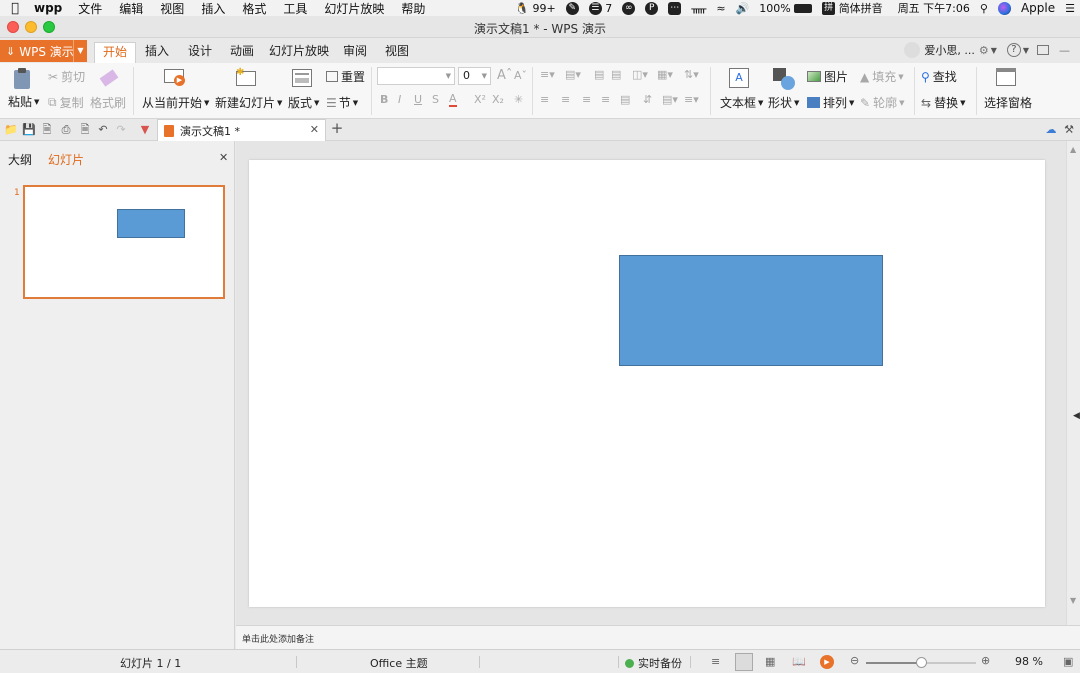  What do you see at coordinates (912, 50) in the screenshot?
I see `avatar` at bounding box center [912, 50].